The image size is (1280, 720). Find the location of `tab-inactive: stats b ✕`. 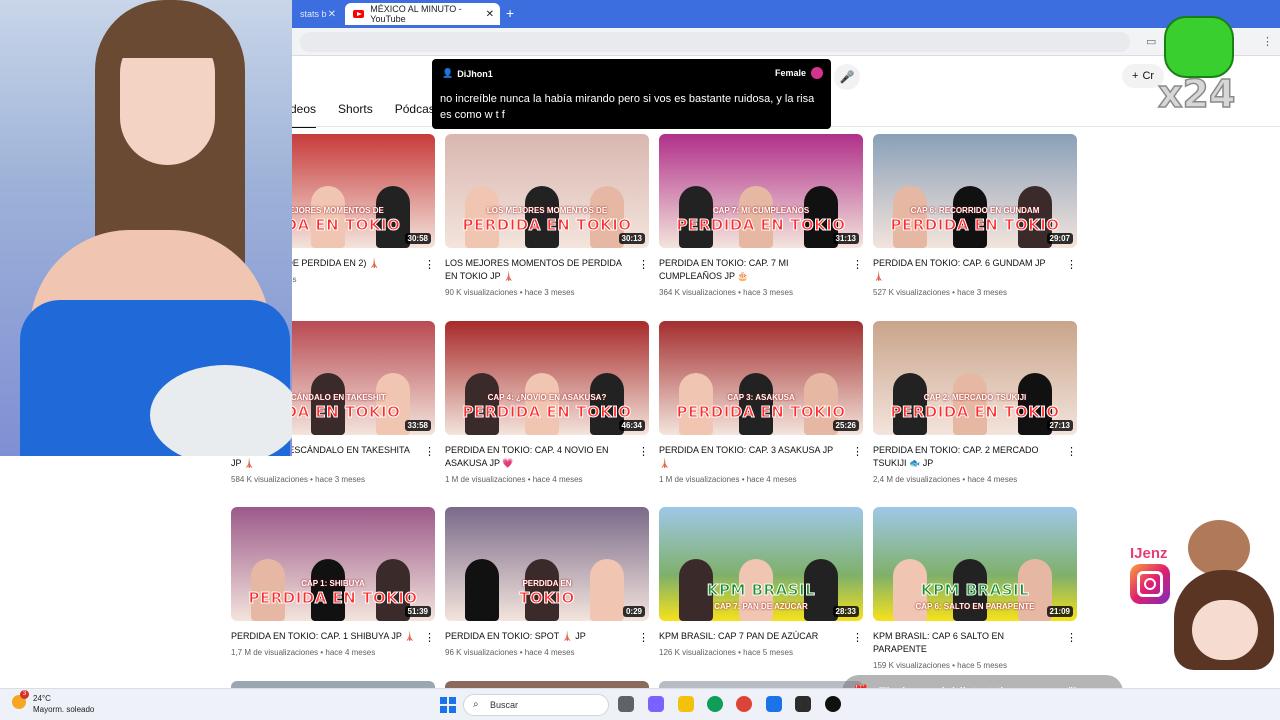

tab-inactive: stats b ✕ is located at coordinates (317, 14).